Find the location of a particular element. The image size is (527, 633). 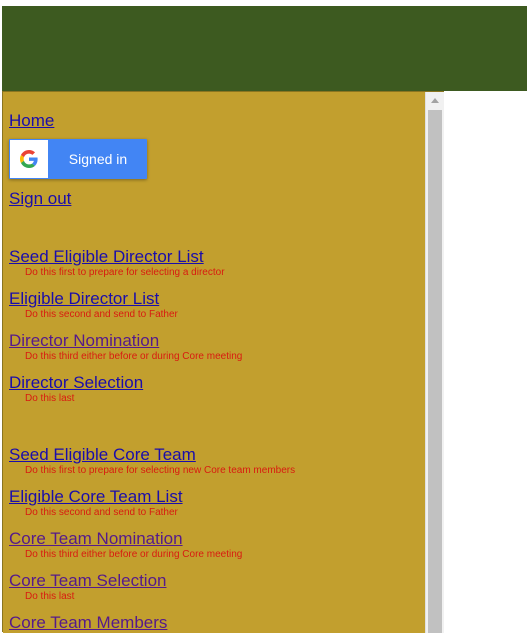

vertical-scrollbar is located at coordinates (434, 362).